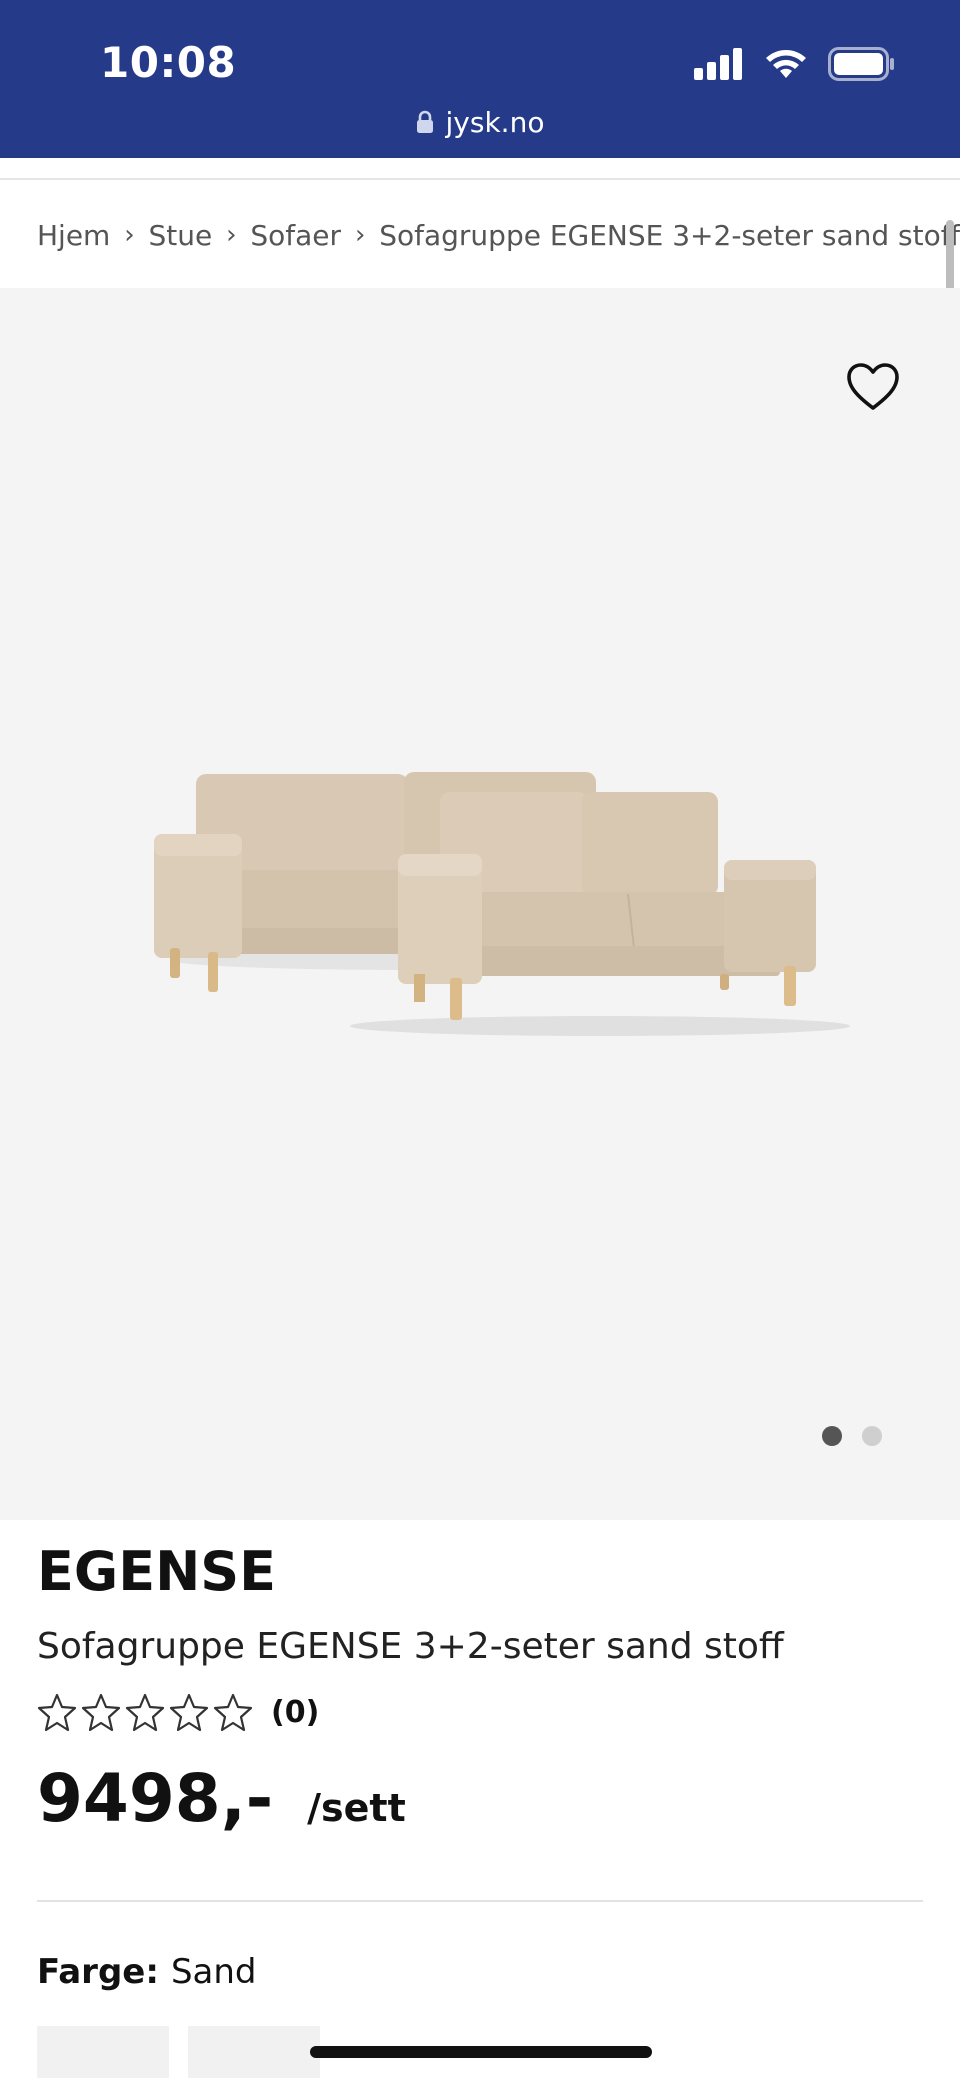 This screenshot has height=2078, width=960. Describe the element at coordinates (861, 64) in the screenshot. I see `battery-icon` at that location.